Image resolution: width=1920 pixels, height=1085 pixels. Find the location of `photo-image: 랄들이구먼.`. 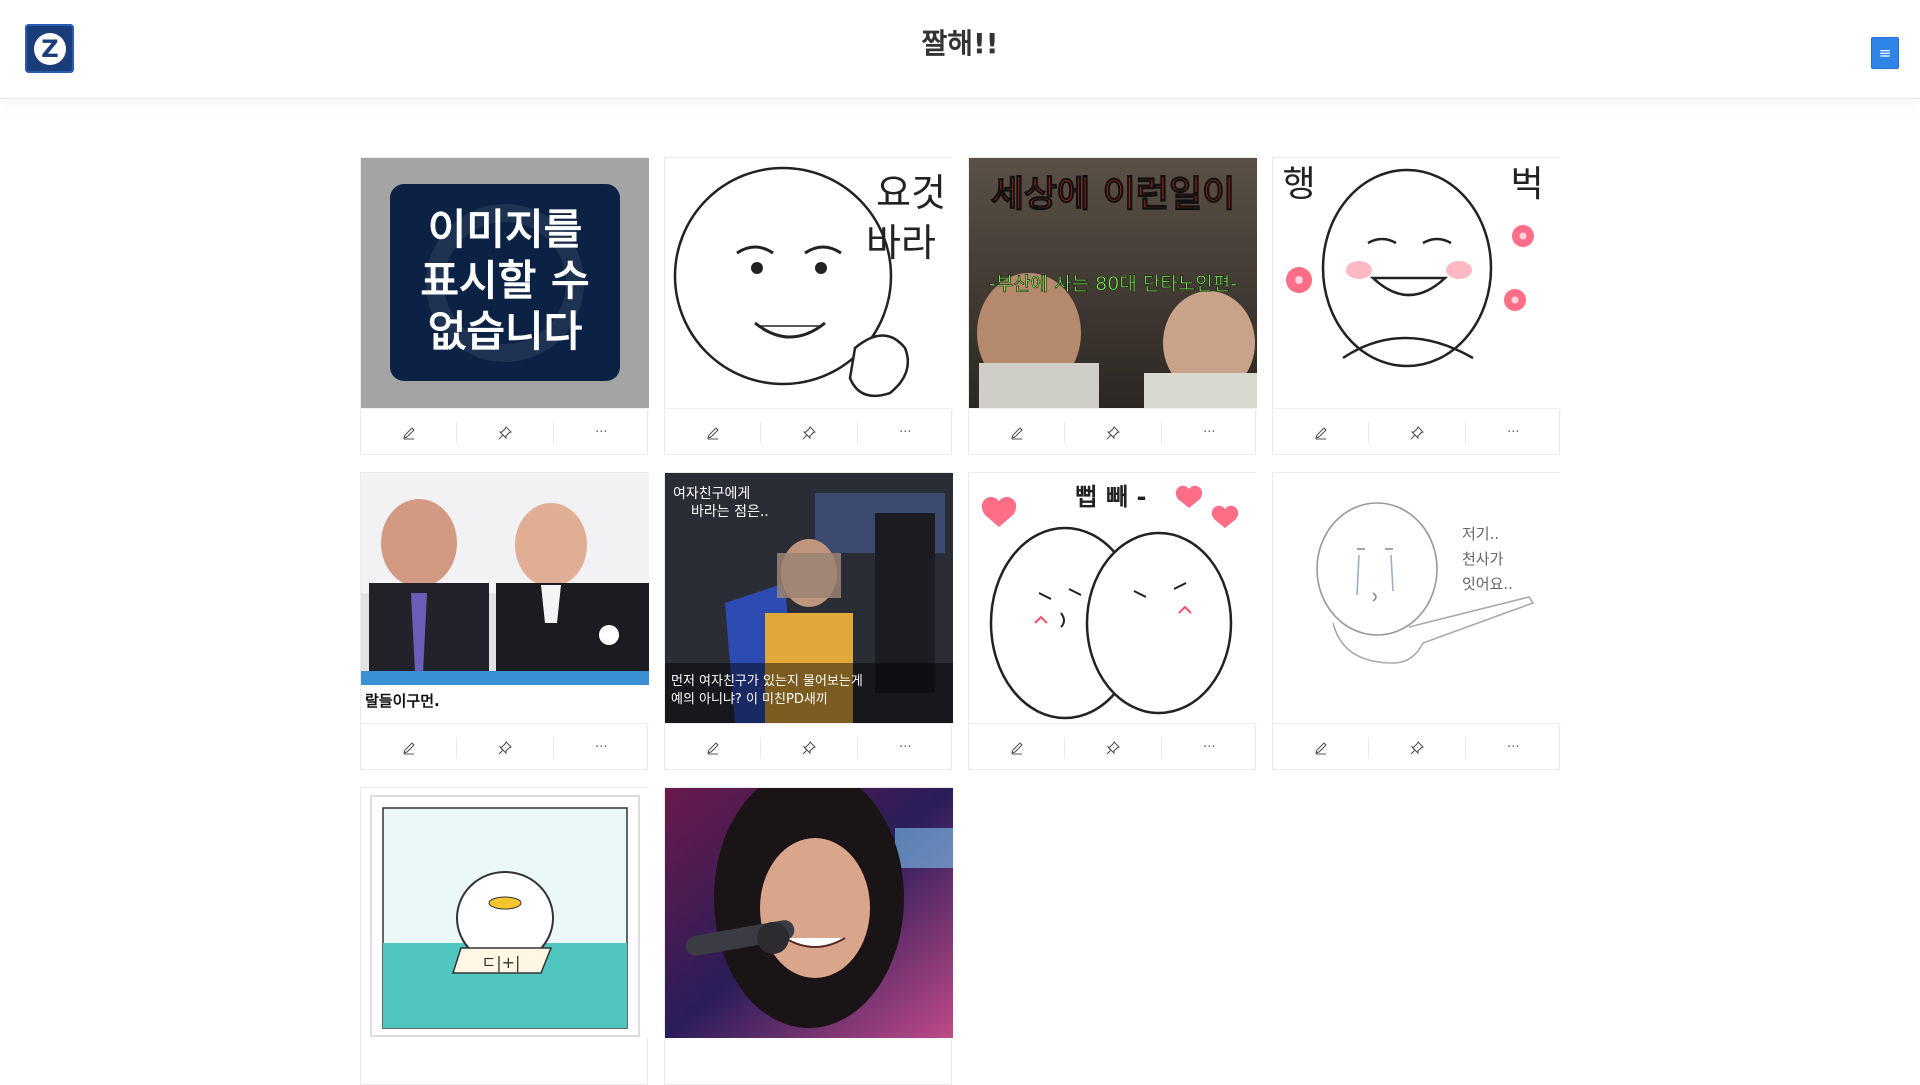

photo-image: 랄들이구먼. is located at coordinates (505, 598).